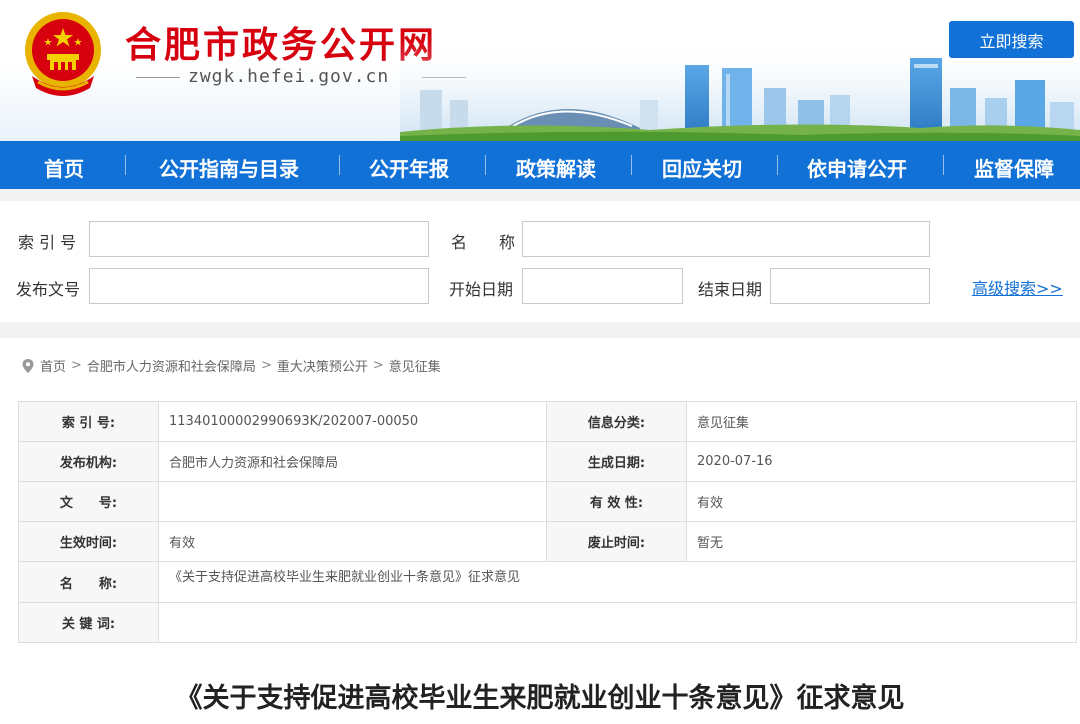 This screenshot has width=1080, height=724. Describe the element at coordinates (702, 167) in the screenshot. I see `nav-item-response: 回应关切` at that location.